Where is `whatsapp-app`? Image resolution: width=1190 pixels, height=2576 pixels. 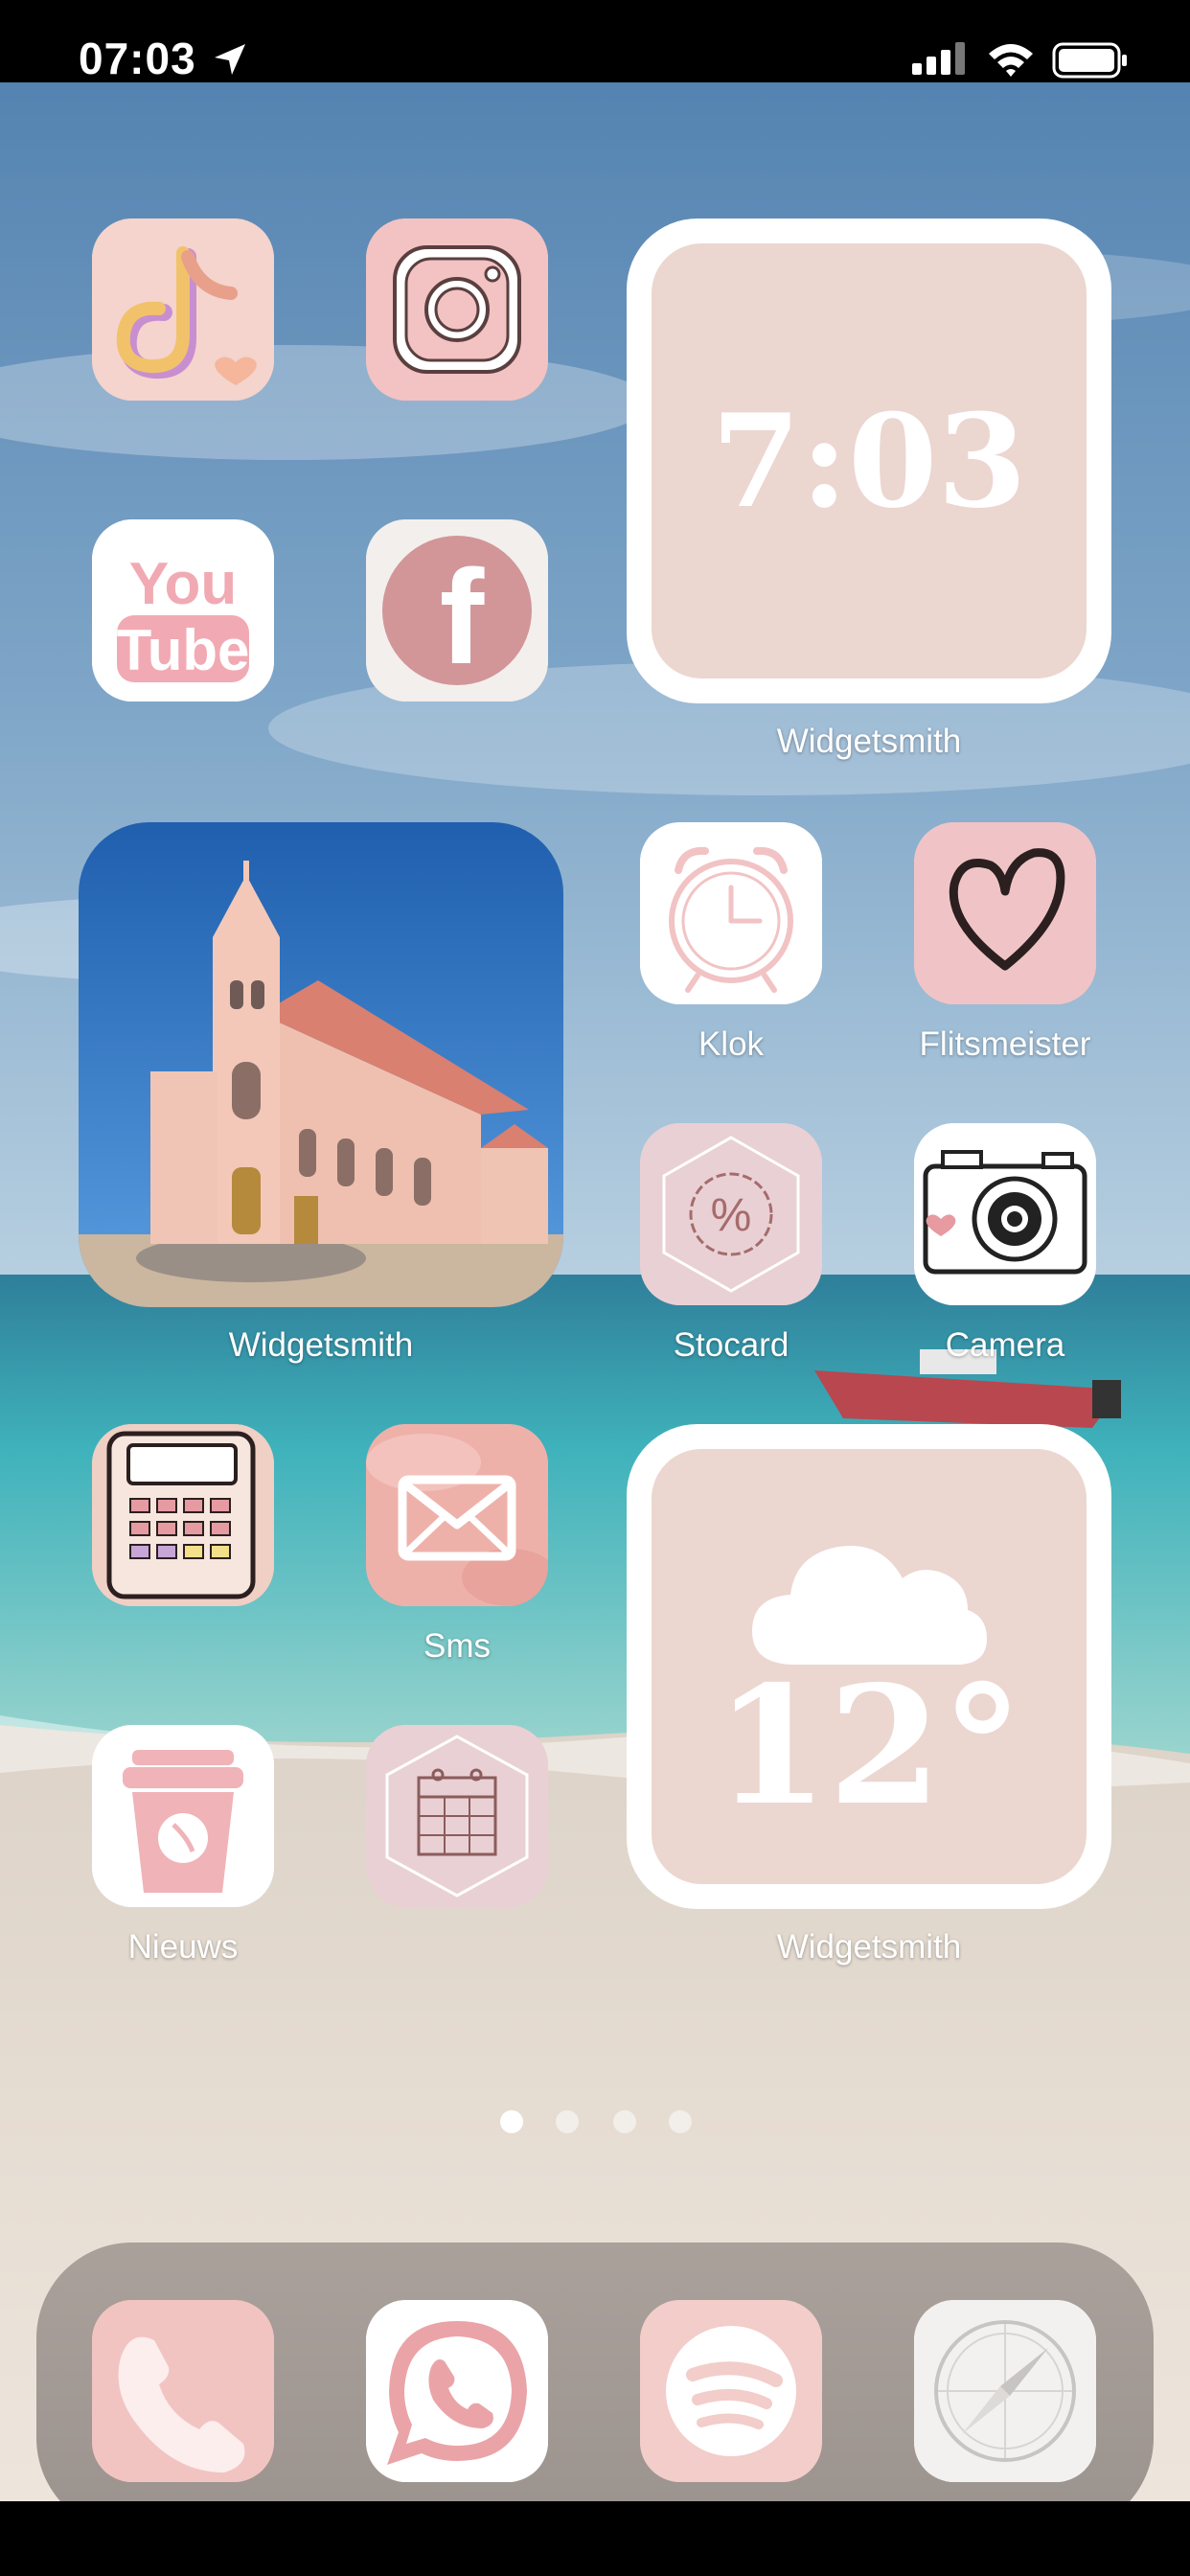 whatsapp-app is located at coordinates (457, 2391).